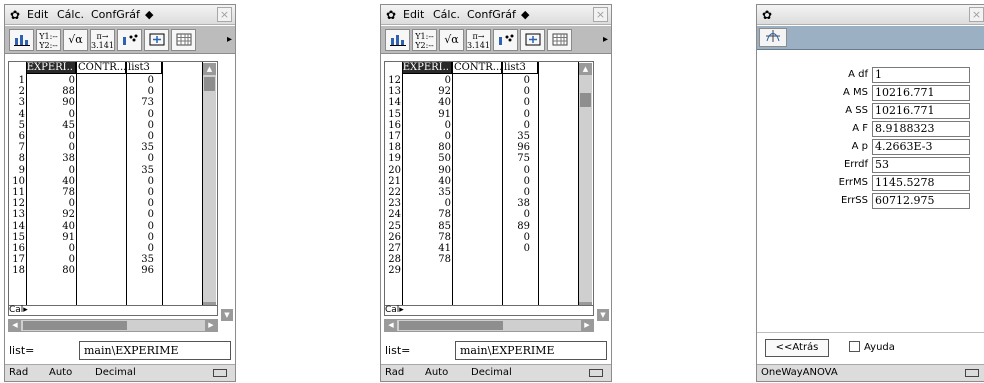 The width and height of the screenshot is (984, 383). Describe the element at coordinates (921, 147) in the screenshot. I see `result-value: 4.2663E-3` at that location.